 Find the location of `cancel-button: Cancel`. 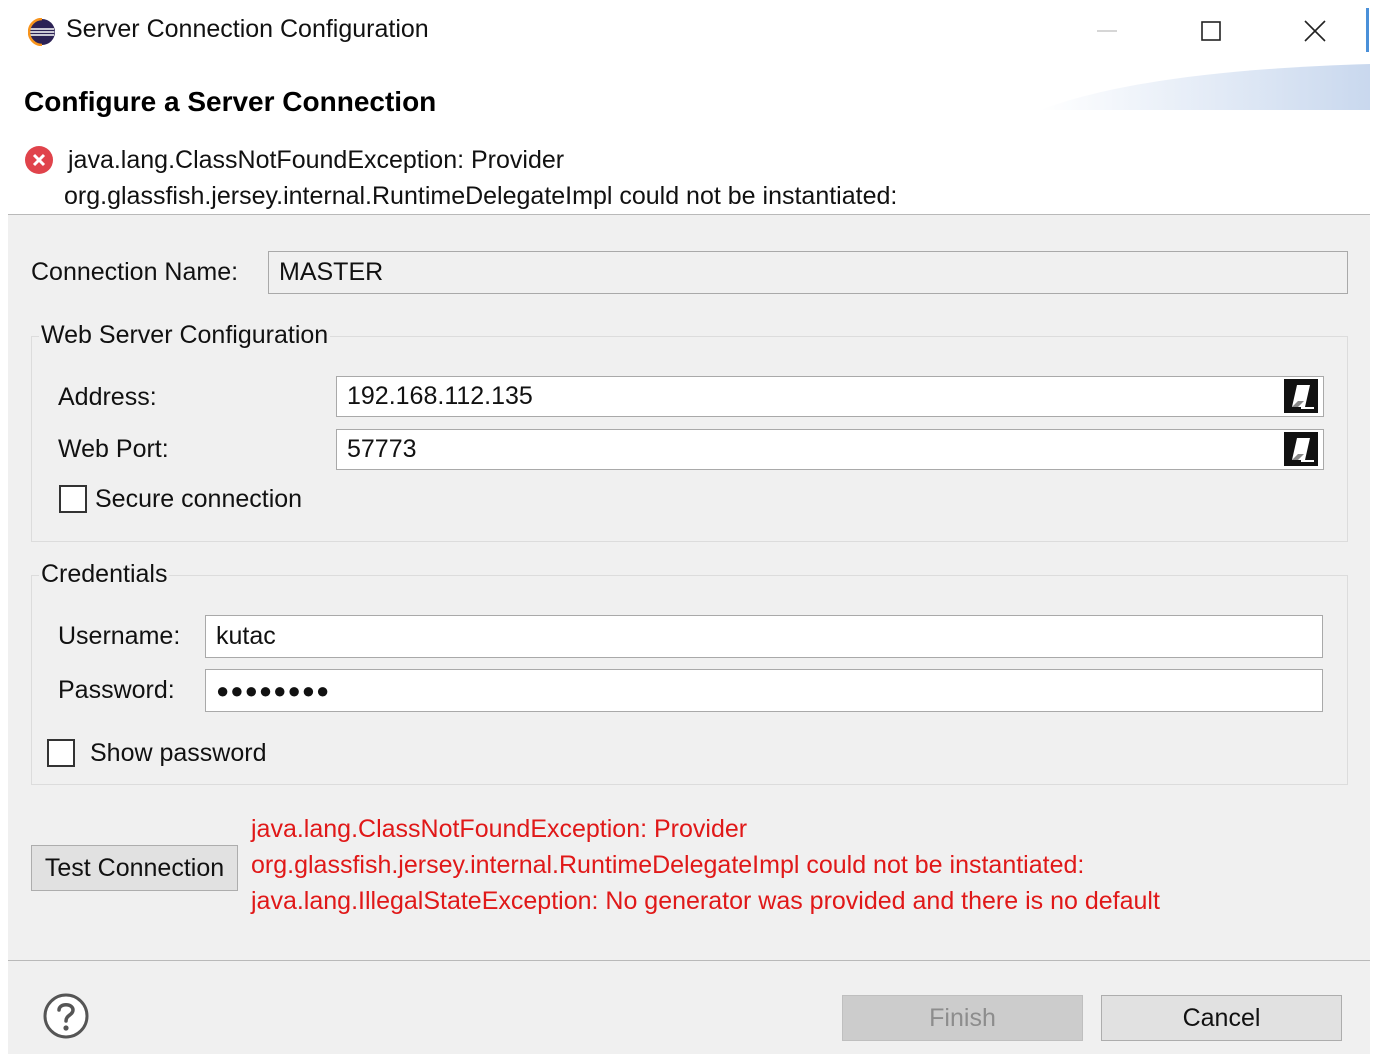

cancel-button: Cancel is located at coordinates (1221, 1018).